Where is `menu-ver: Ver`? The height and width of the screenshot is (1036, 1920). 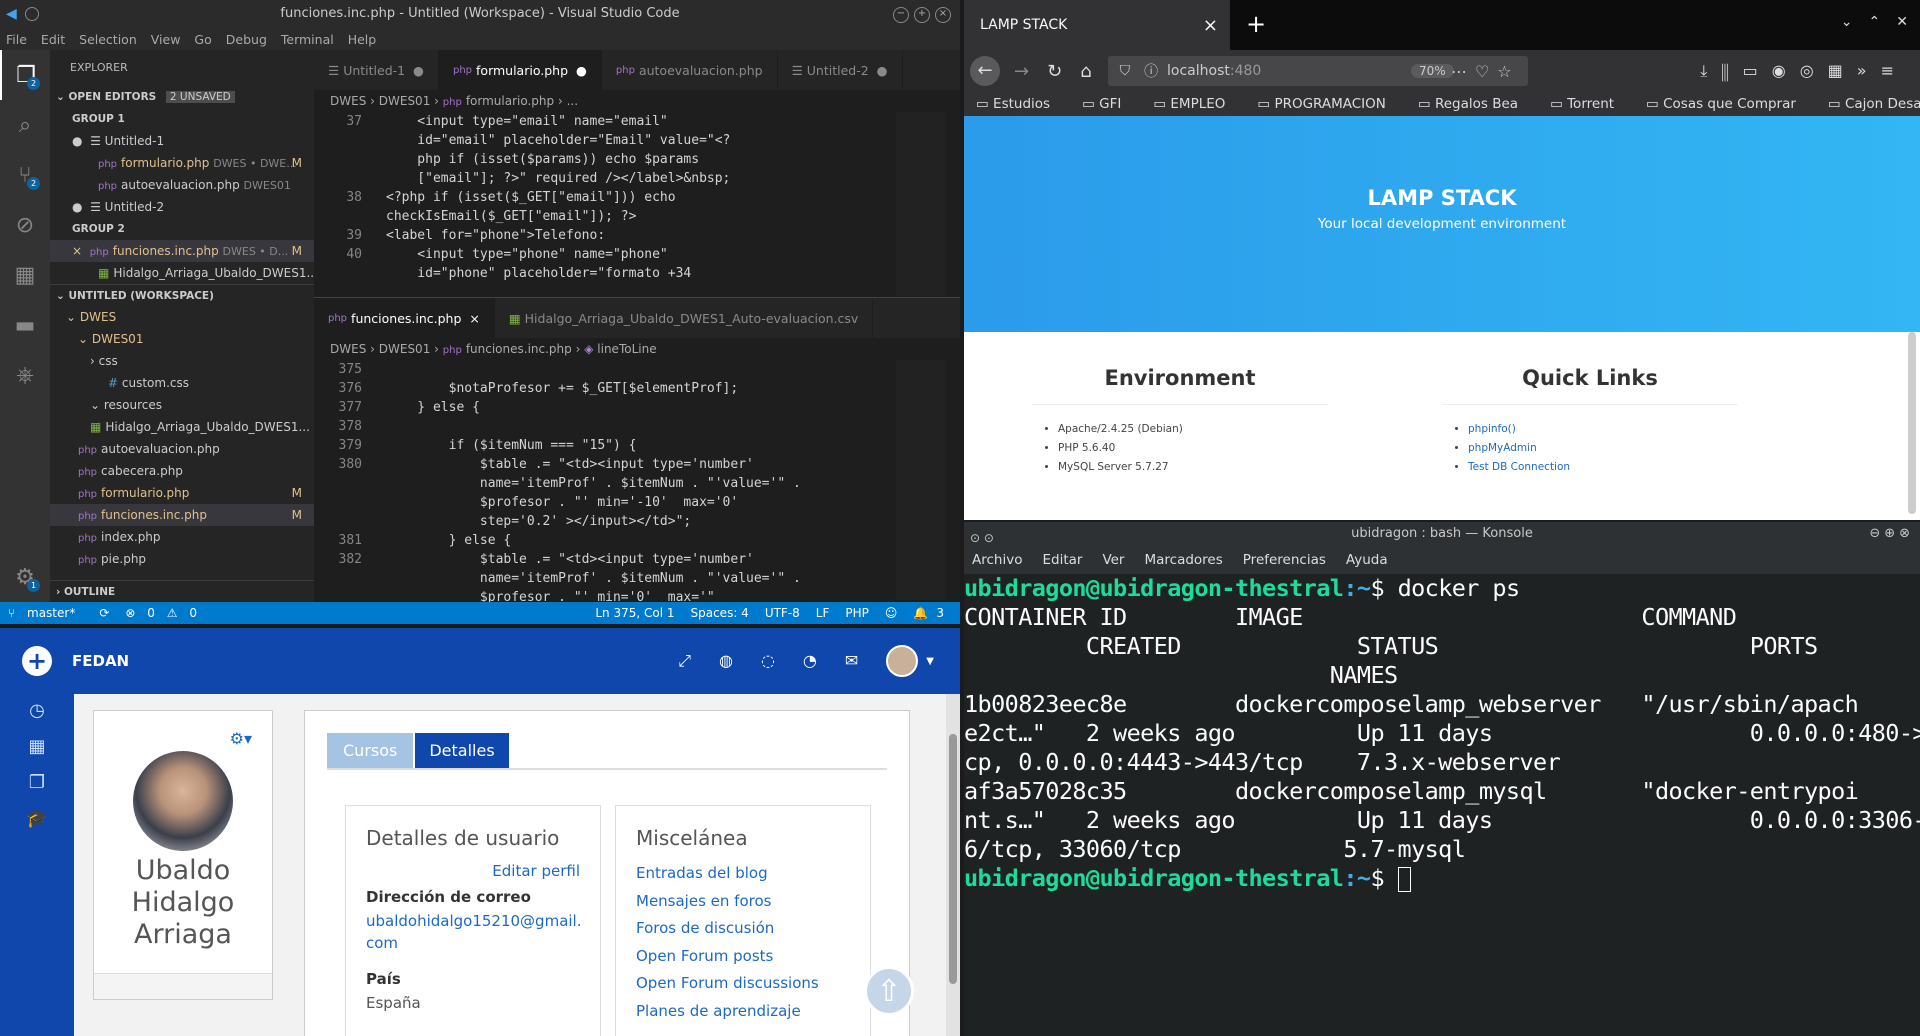
menu-ver: Ver is located at coordinates (1113, 560).